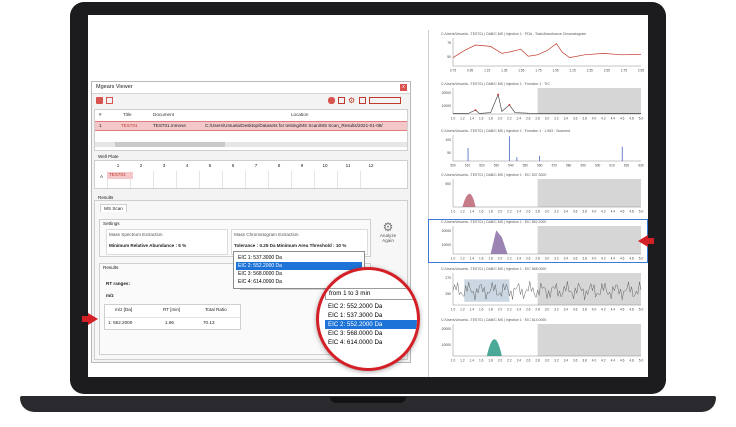 Image resolution: width=736 pixels, height=427 pixels. Describe the element at coordinates (163, 114) in the screenshot. I see `col-document-header: Document` at that location.